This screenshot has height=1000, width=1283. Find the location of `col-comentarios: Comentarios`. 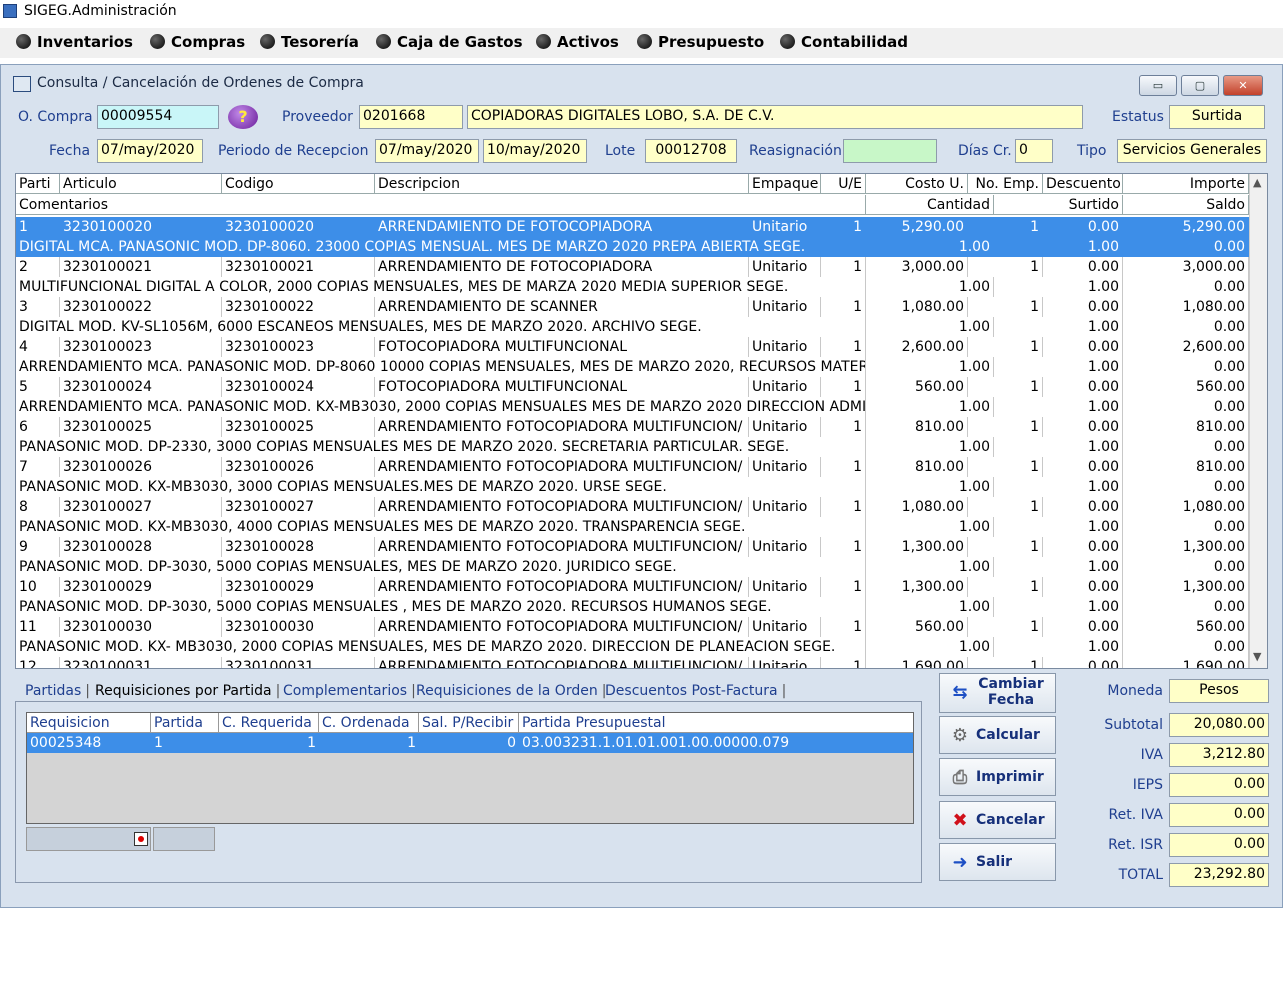

col-comentarios: Comentarios is located at coordinates (441, 205).